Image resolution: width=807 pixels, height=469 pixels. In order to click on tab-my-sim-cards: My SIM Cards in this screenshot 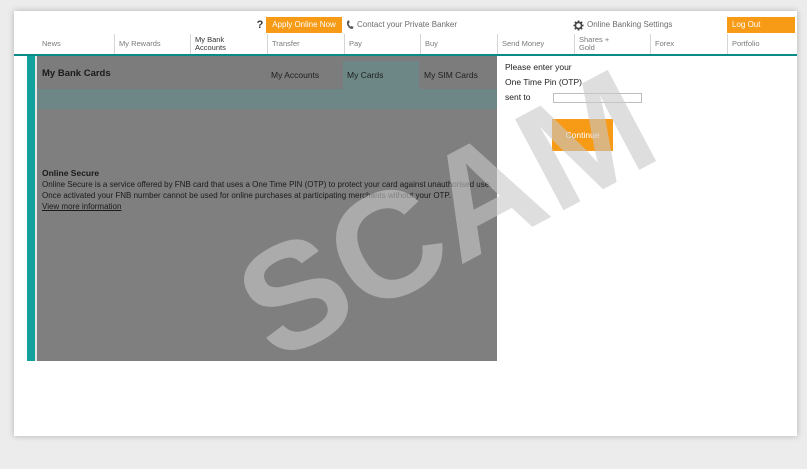, I will do `click(458, 75)`.